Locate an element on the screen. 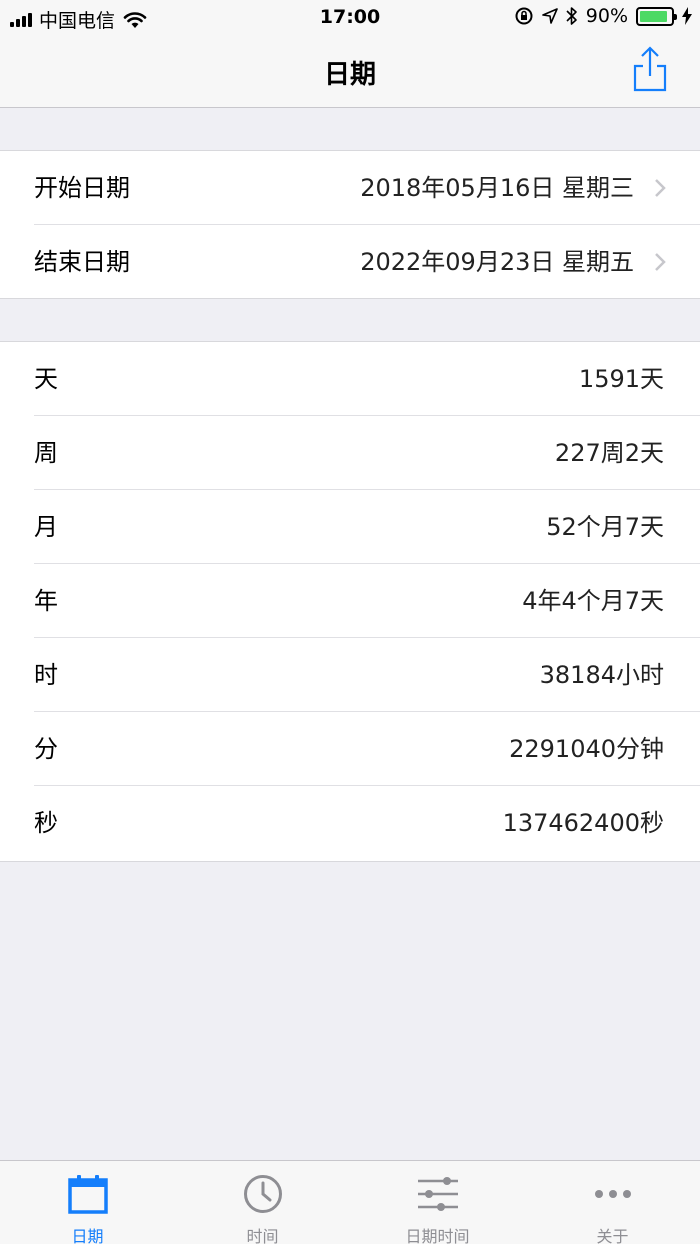 The width and height of the screenshot is (700, 1244). tab-about: 关于 is located at coordinates (612, 1202).